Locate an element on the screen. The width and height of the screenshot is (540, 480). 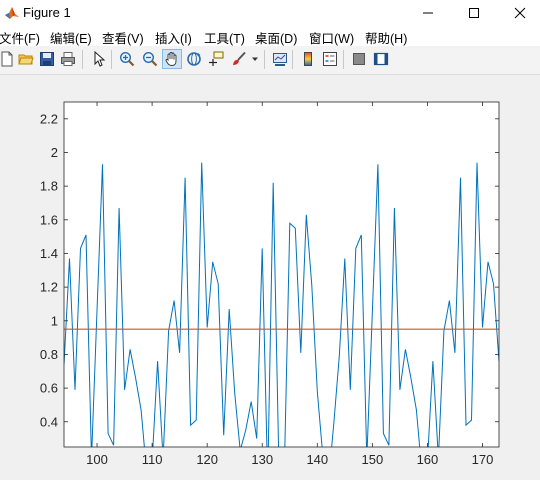
y-tick-label: 1.4 is located at coordinates (49, 253).